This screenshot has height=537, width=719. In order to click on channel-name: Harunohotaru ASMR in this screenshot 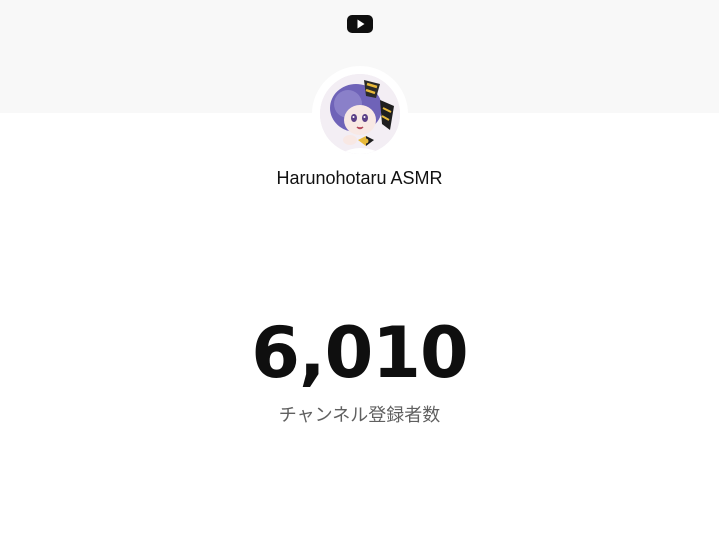, I will do `click(359, 178)`.